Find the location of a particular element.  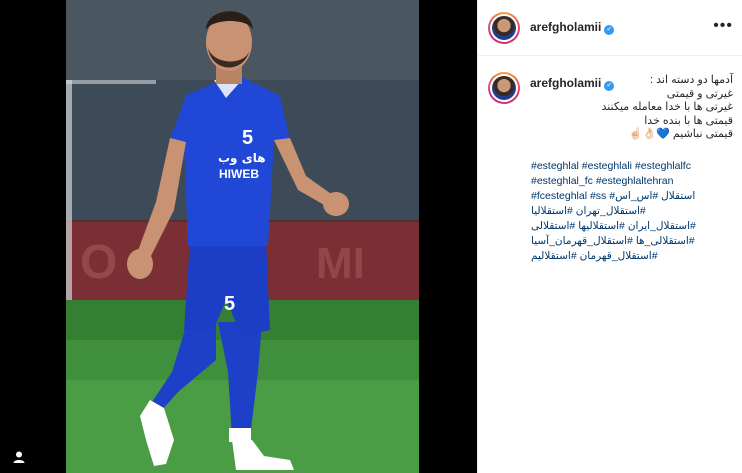

caption-line: آدمها دو دسته اند : is located at coordinates (691, 80).